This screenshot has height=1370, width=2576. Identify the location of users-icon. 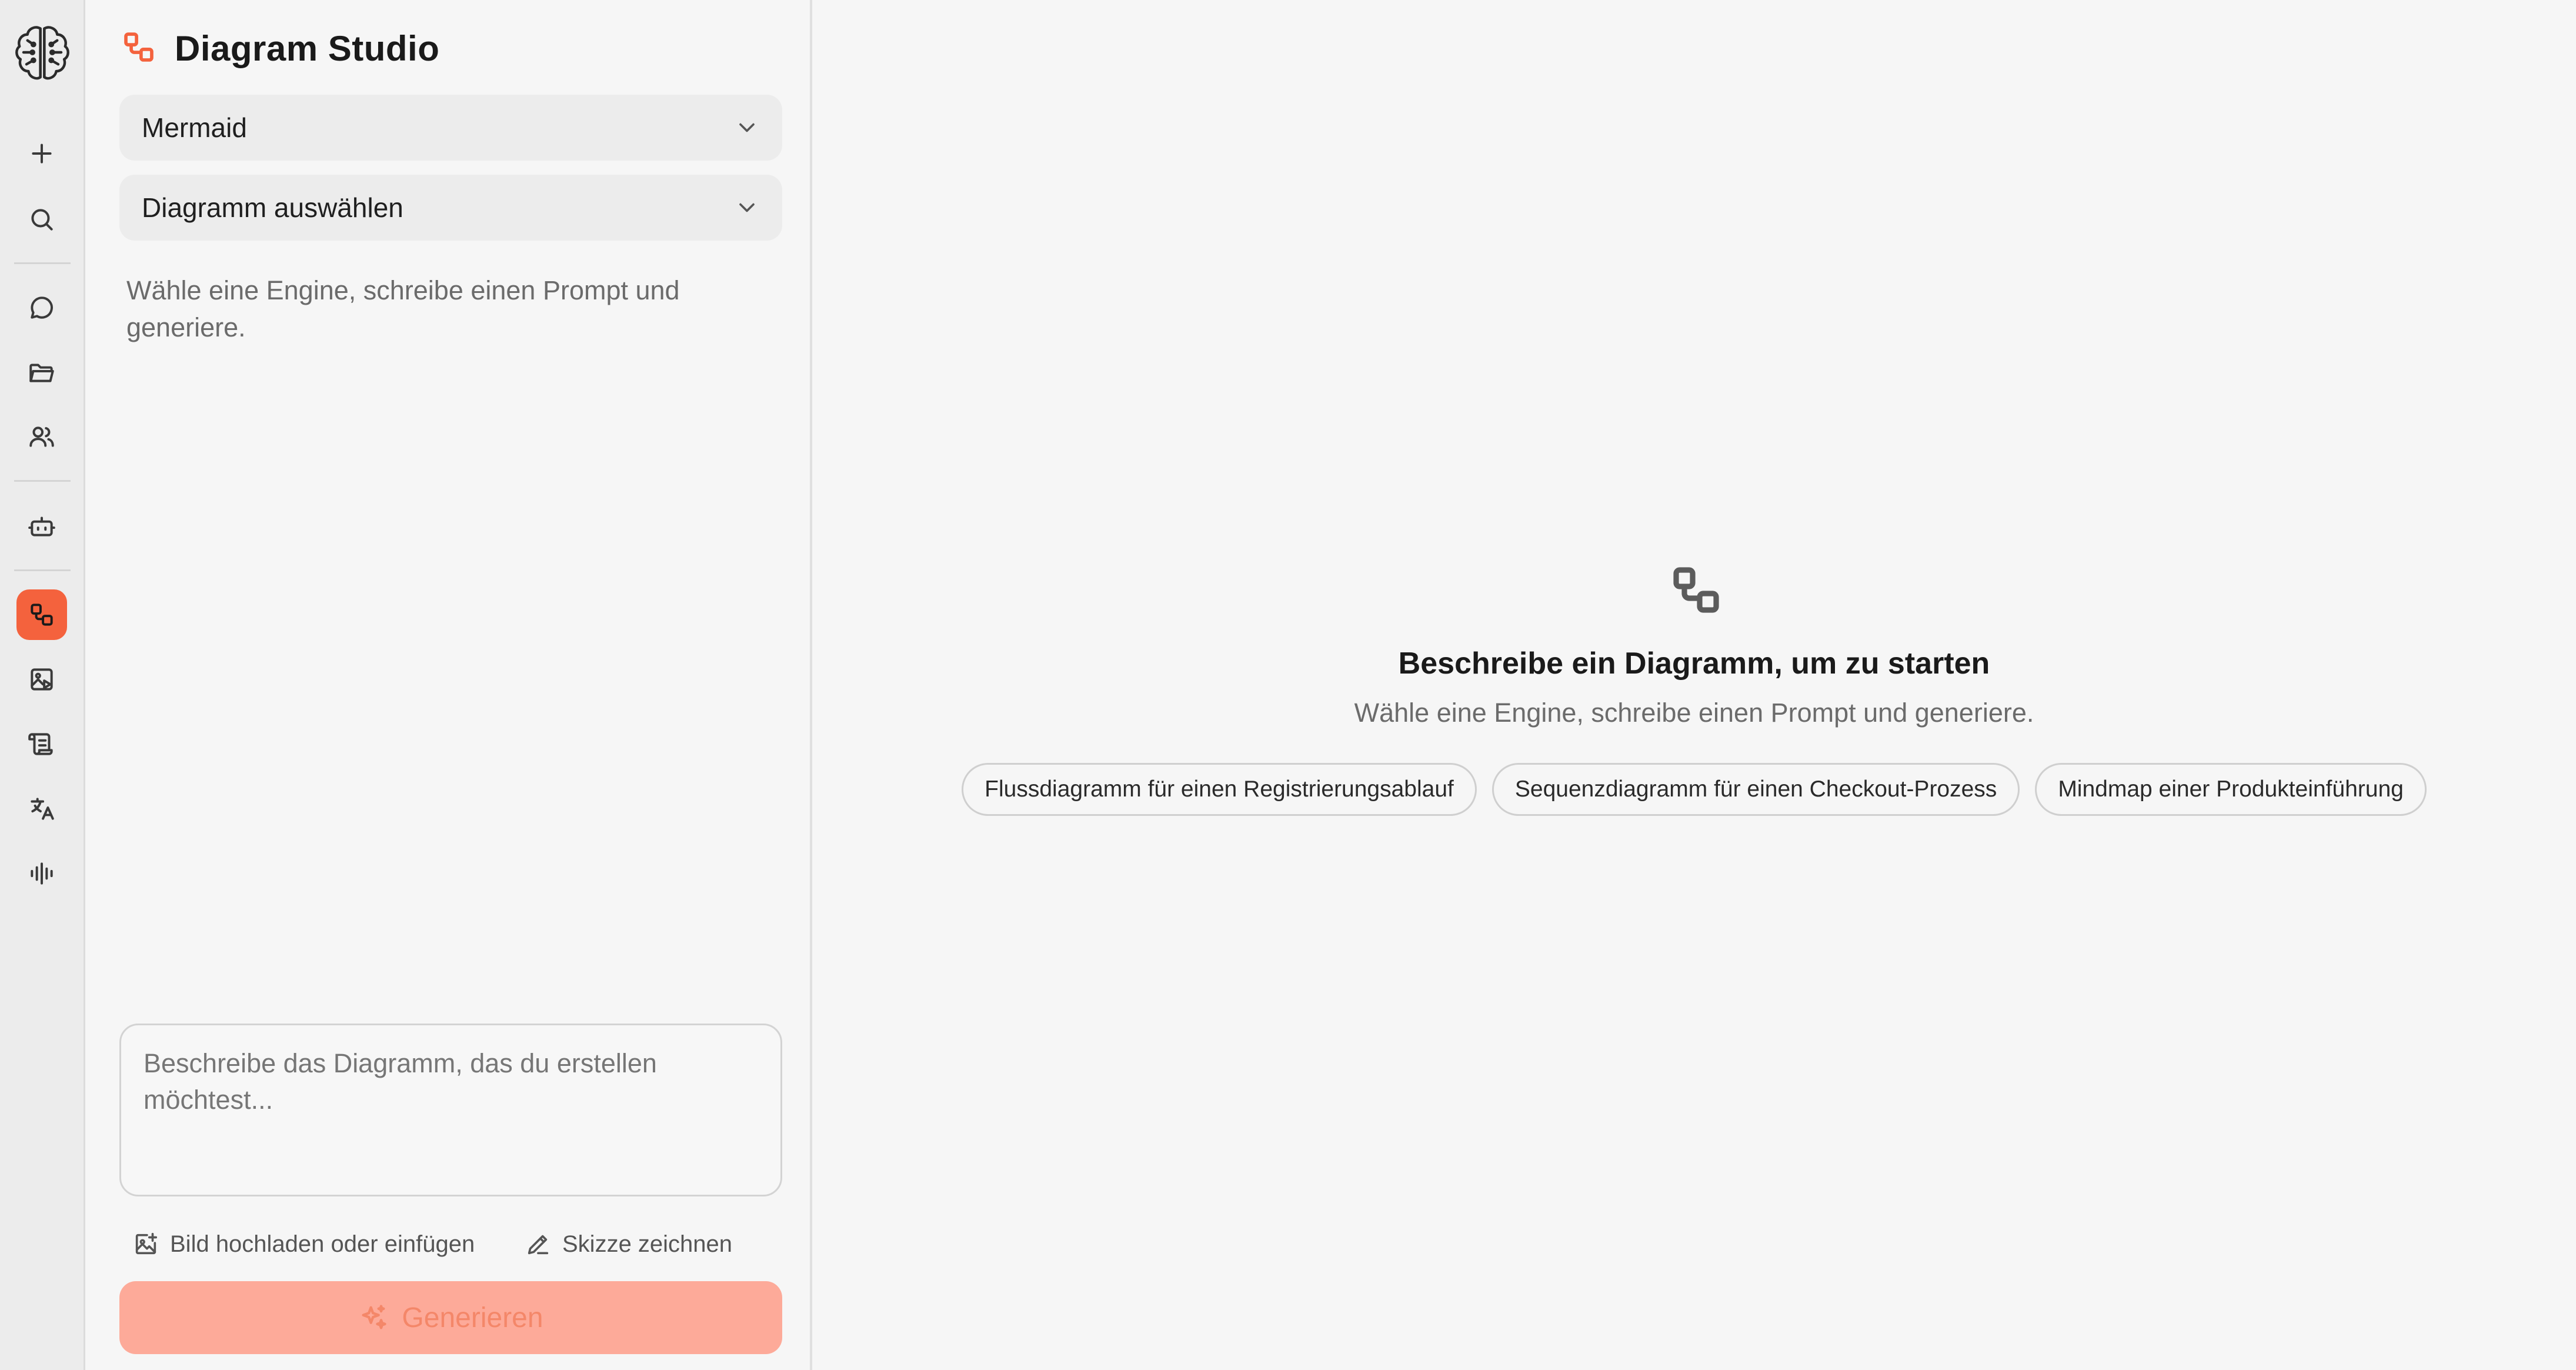
(41, 436).